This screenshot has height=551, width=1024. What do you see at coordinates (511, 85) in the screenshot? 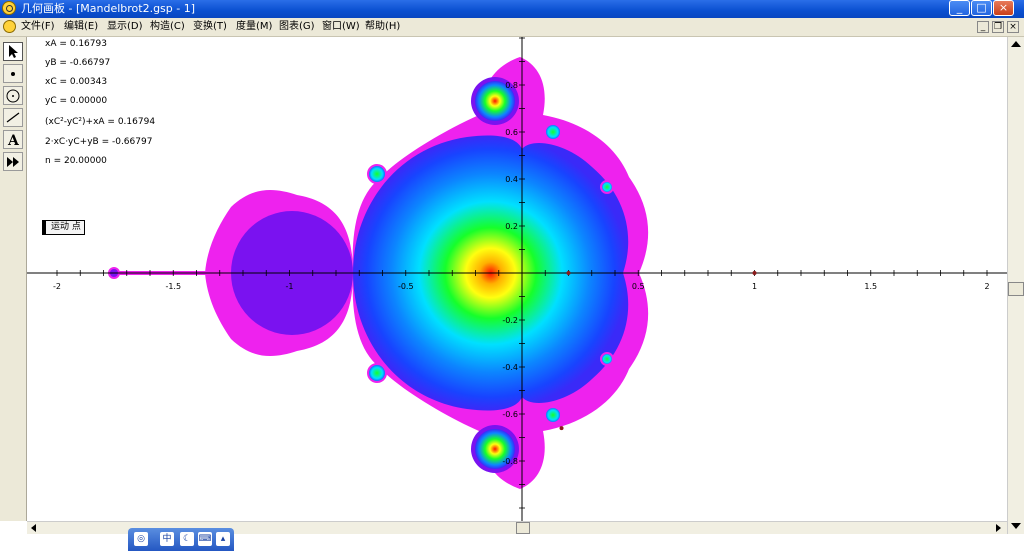
I see `y-tick-label: 0.8` at bounding box center [511, 85].